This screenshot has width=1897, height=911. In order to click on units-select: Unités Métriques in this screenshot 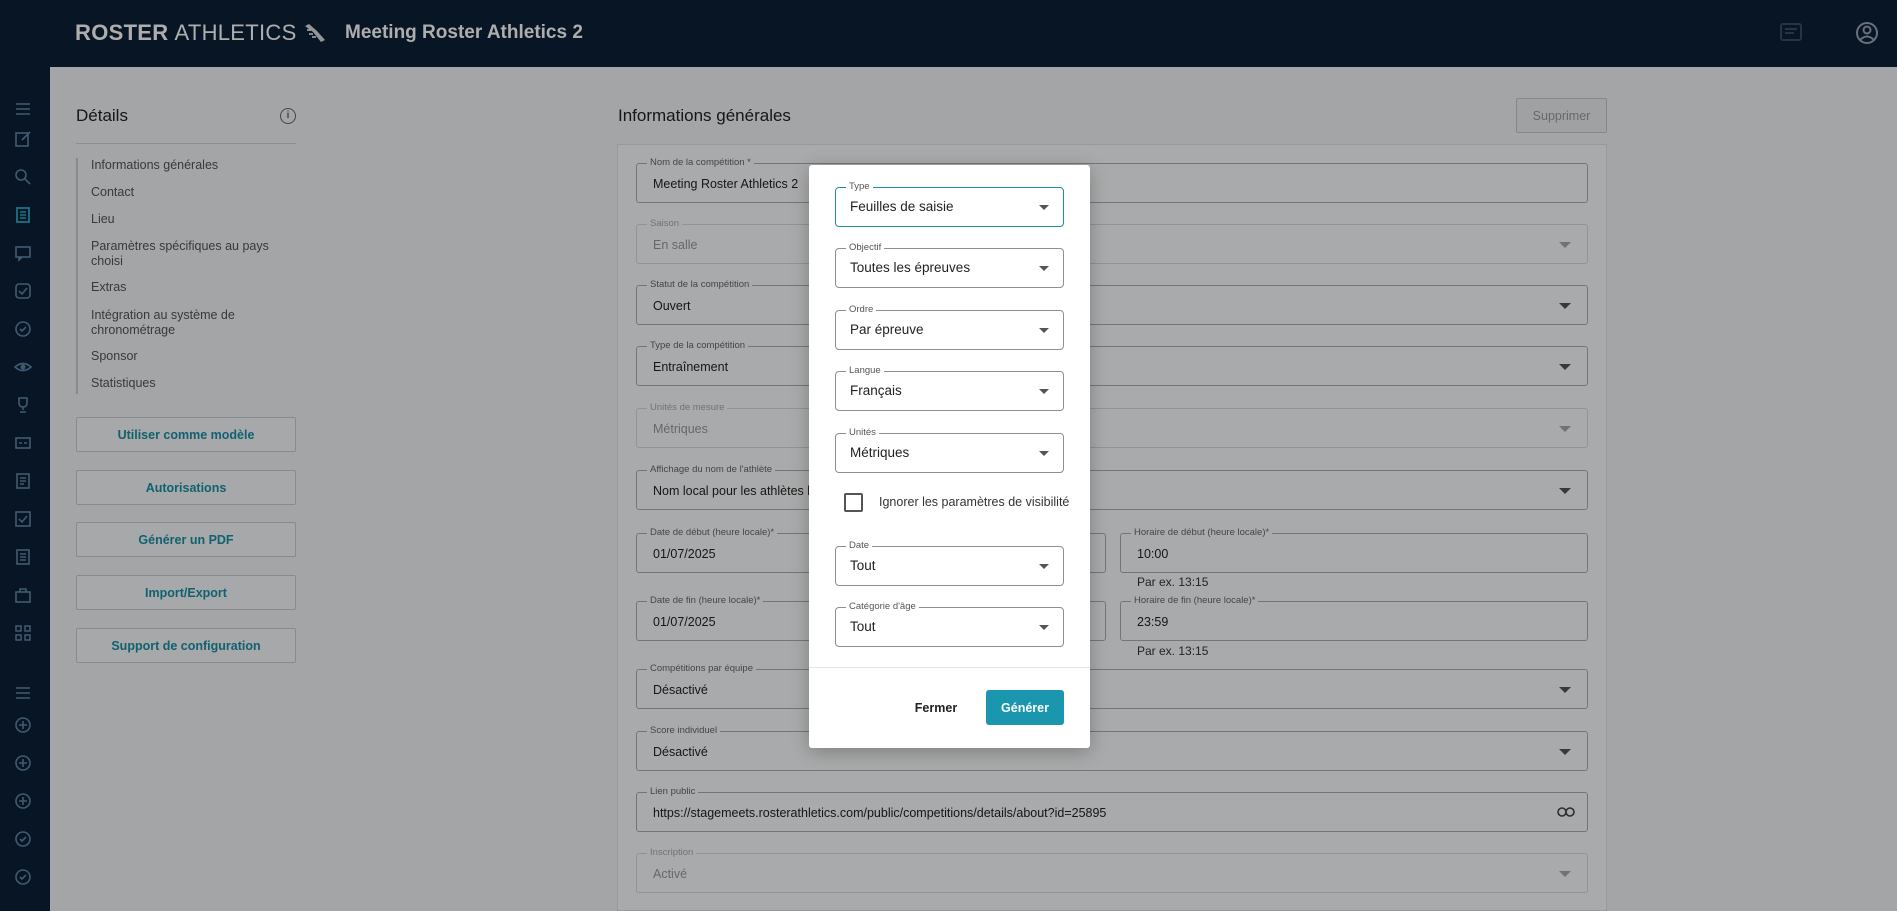, I will do `click(949, 450)`.